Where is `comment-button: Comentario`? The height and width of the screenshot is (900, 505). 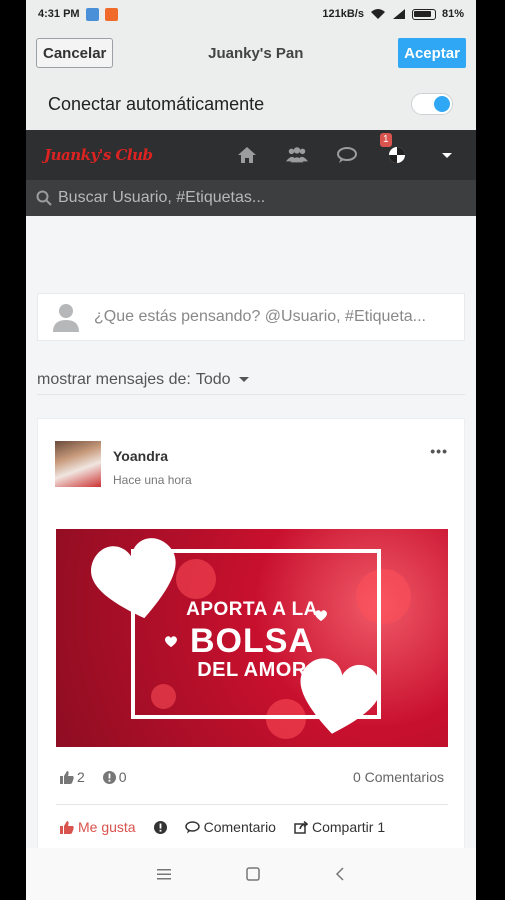 comment-button: Comentario is located at coordinates (230, 827).